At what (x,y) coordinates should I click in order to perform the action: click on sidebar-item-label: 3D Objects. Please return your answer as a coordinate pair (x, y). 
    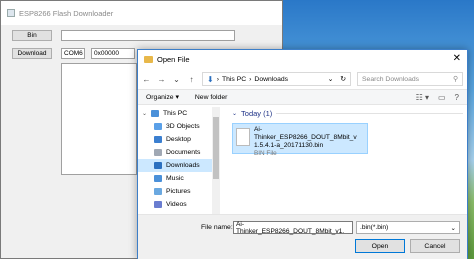
    Looking at the image, I should click on (183, 126).